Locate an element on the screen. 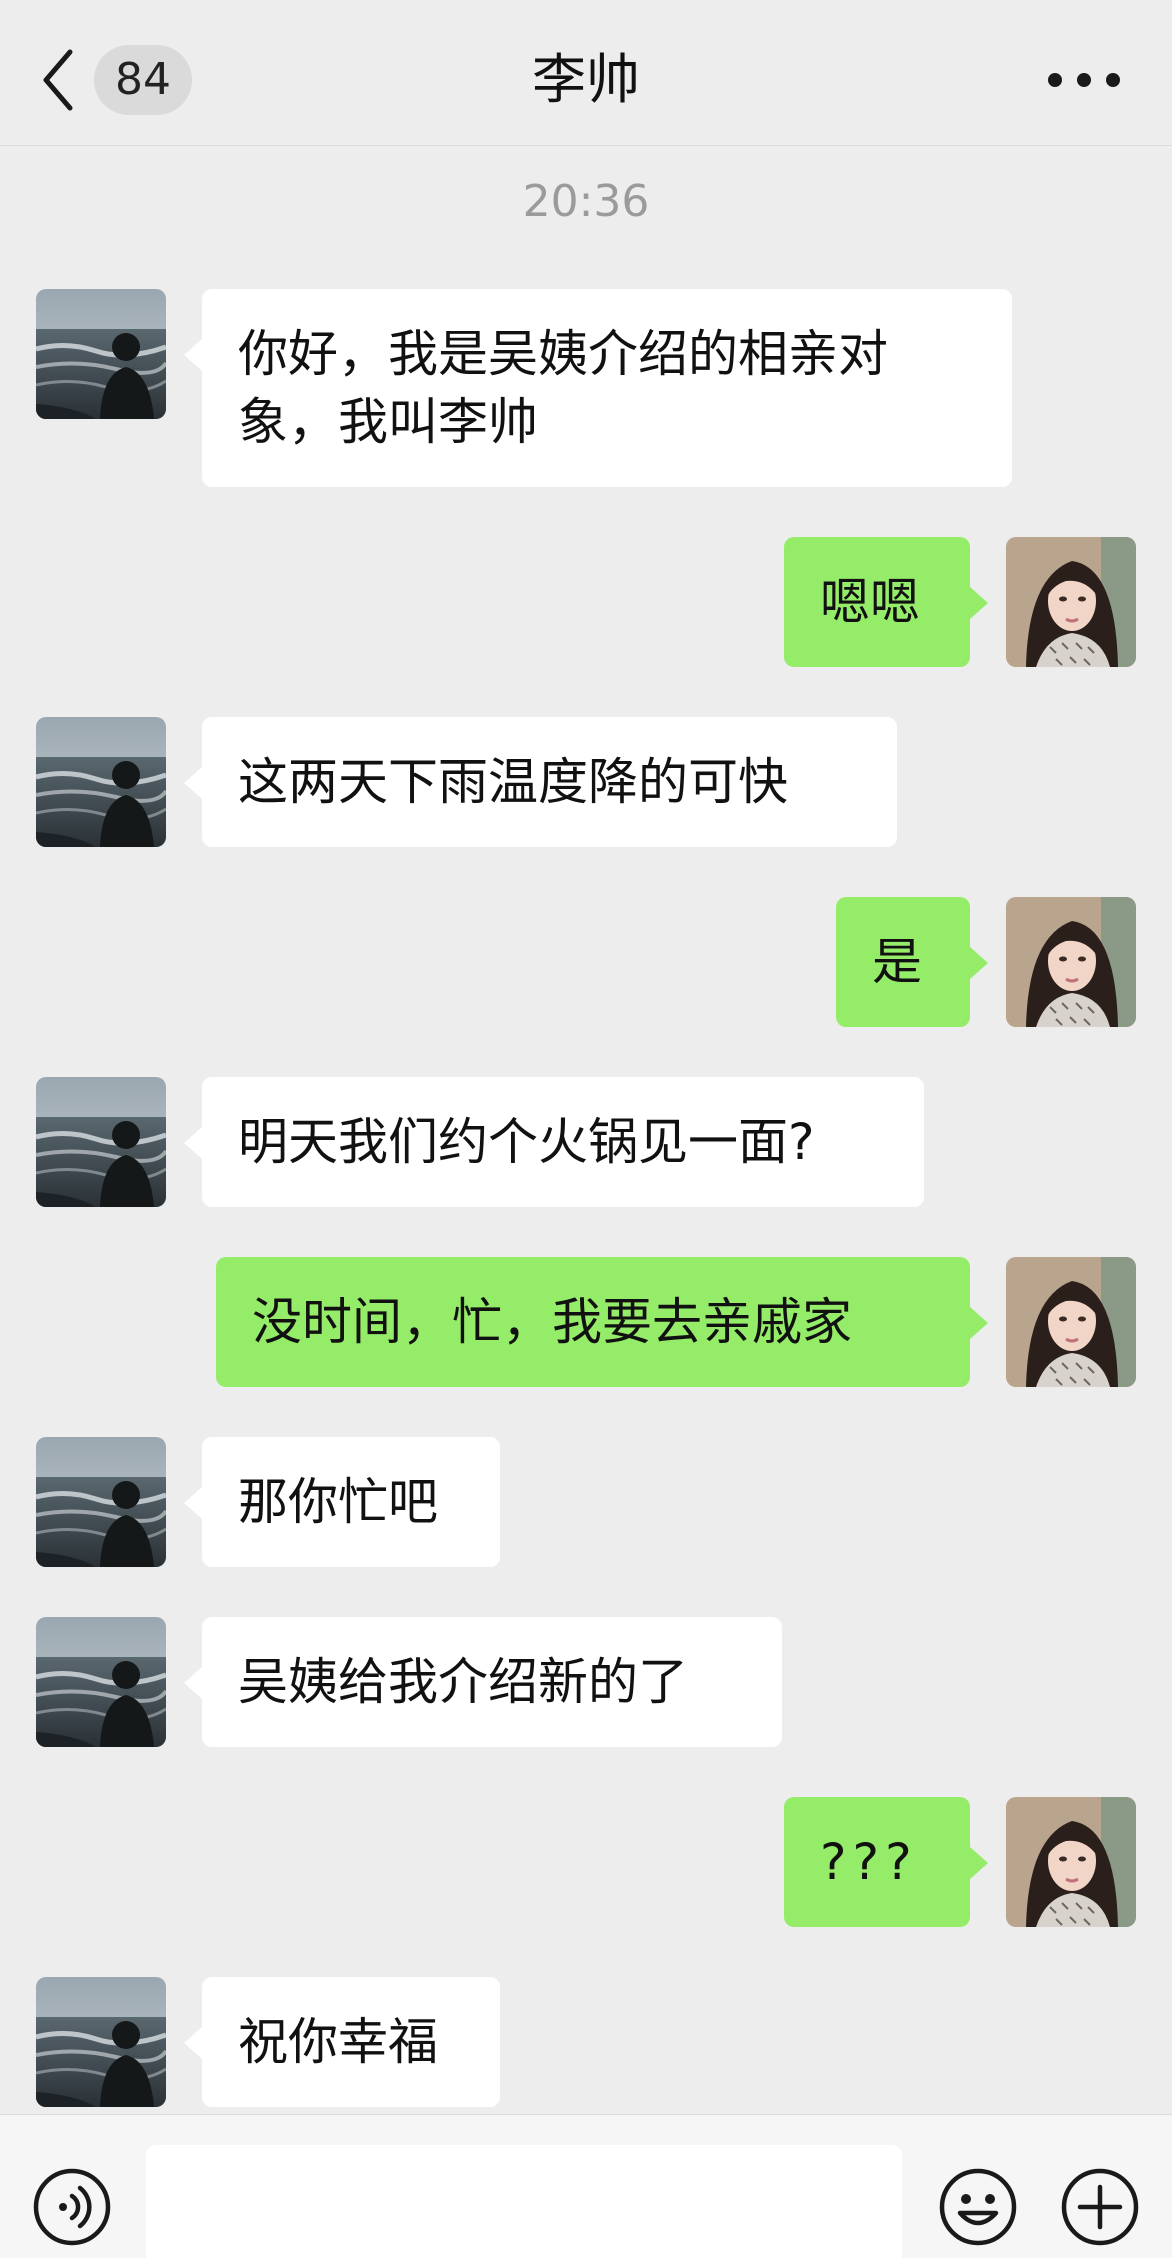 The height and width of the screenshot is (2258, 1172). incoming-message: 祝你幸福 is located at coordinates (342, 2042).